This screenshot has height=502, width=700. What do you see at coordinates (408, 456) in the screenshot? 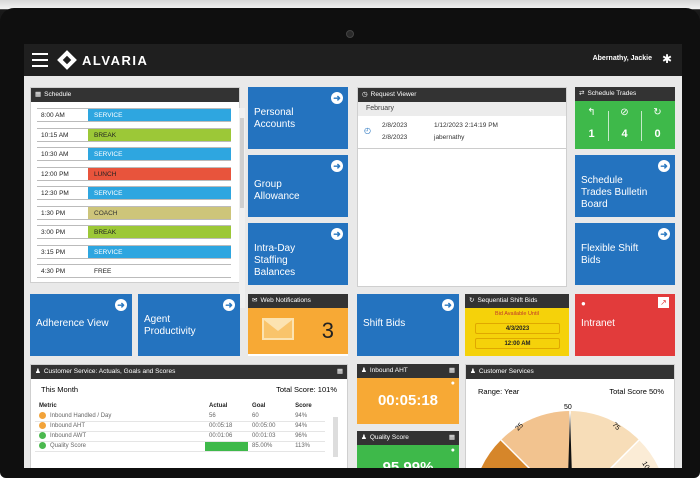
I see `quality-score-body: ● 95.99%` at bounding box center [408, 456].